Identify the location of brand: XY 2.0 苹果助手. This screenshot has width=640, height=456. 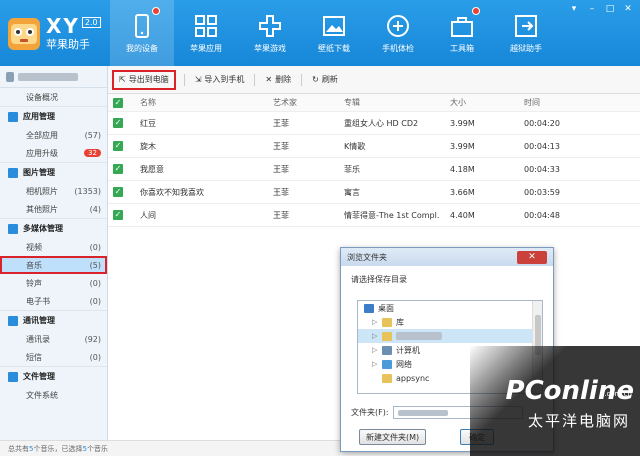
(73, 33).